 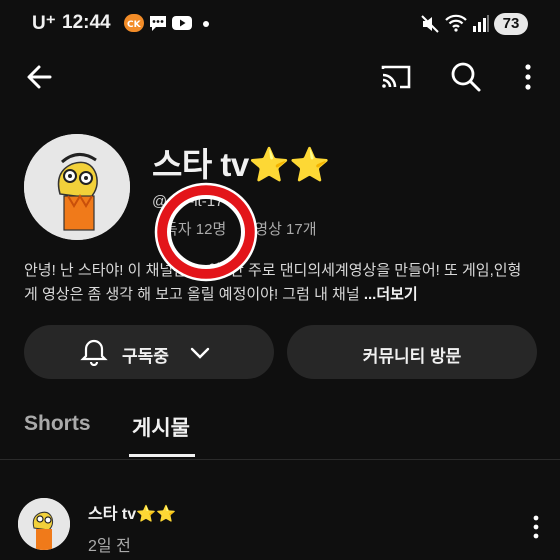 I want to click on chat-app-icon: CK, so click(x=134, y=23).